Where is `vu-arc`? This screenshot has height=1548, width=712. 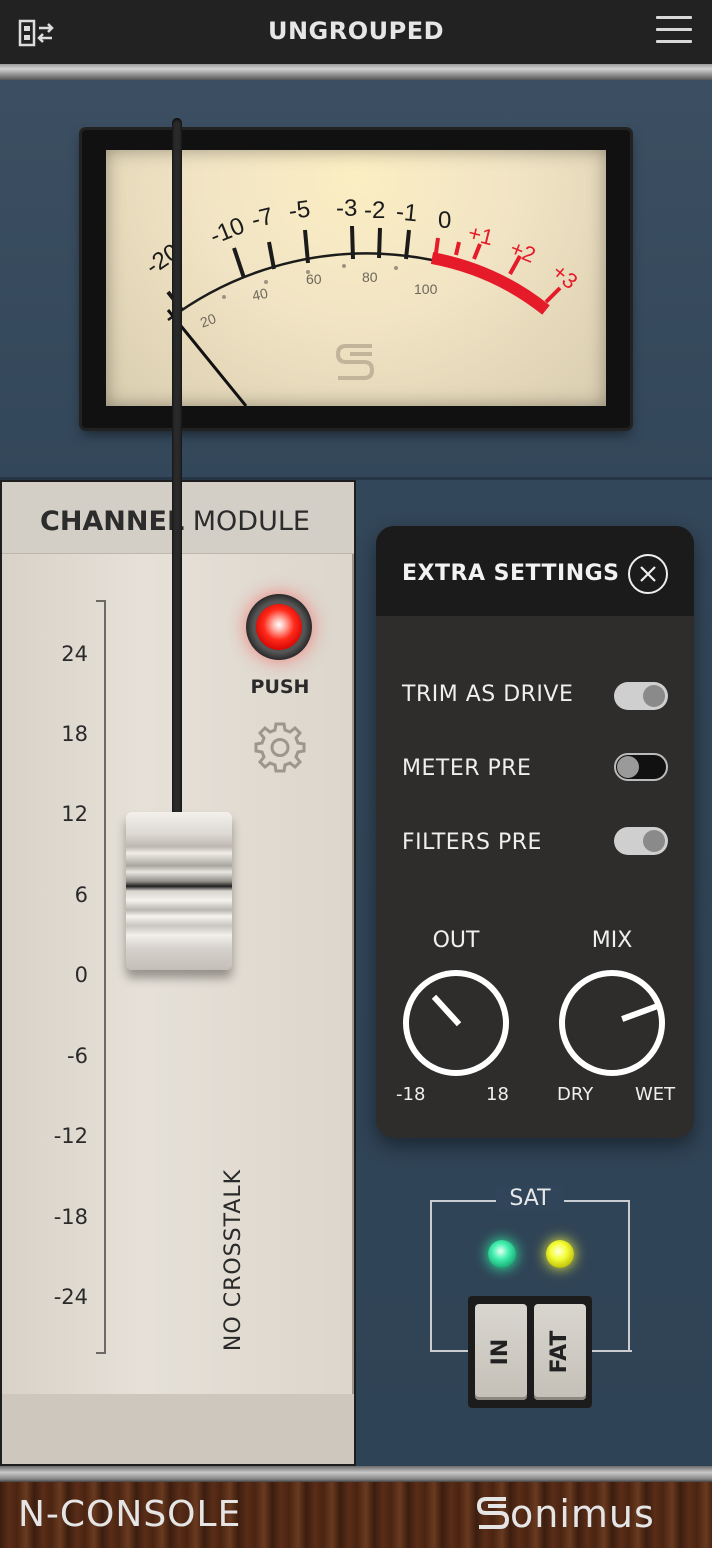
vu-arc is located at coordinates (300, 286).